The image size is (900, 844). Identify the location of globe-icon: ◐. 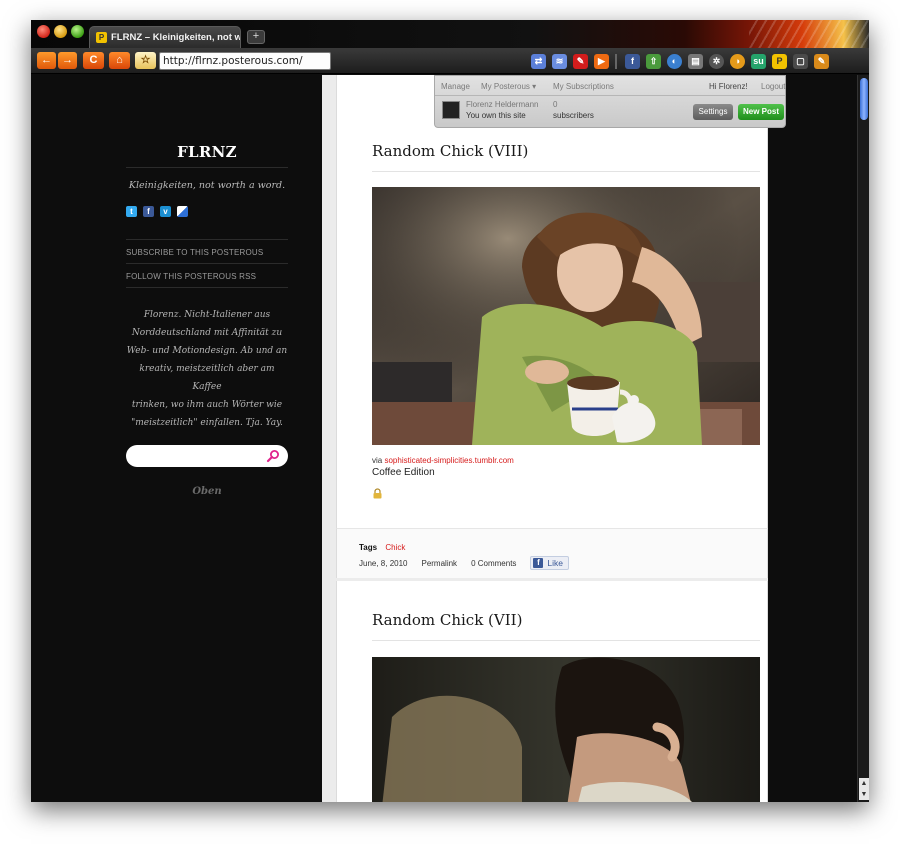
(674, 61).